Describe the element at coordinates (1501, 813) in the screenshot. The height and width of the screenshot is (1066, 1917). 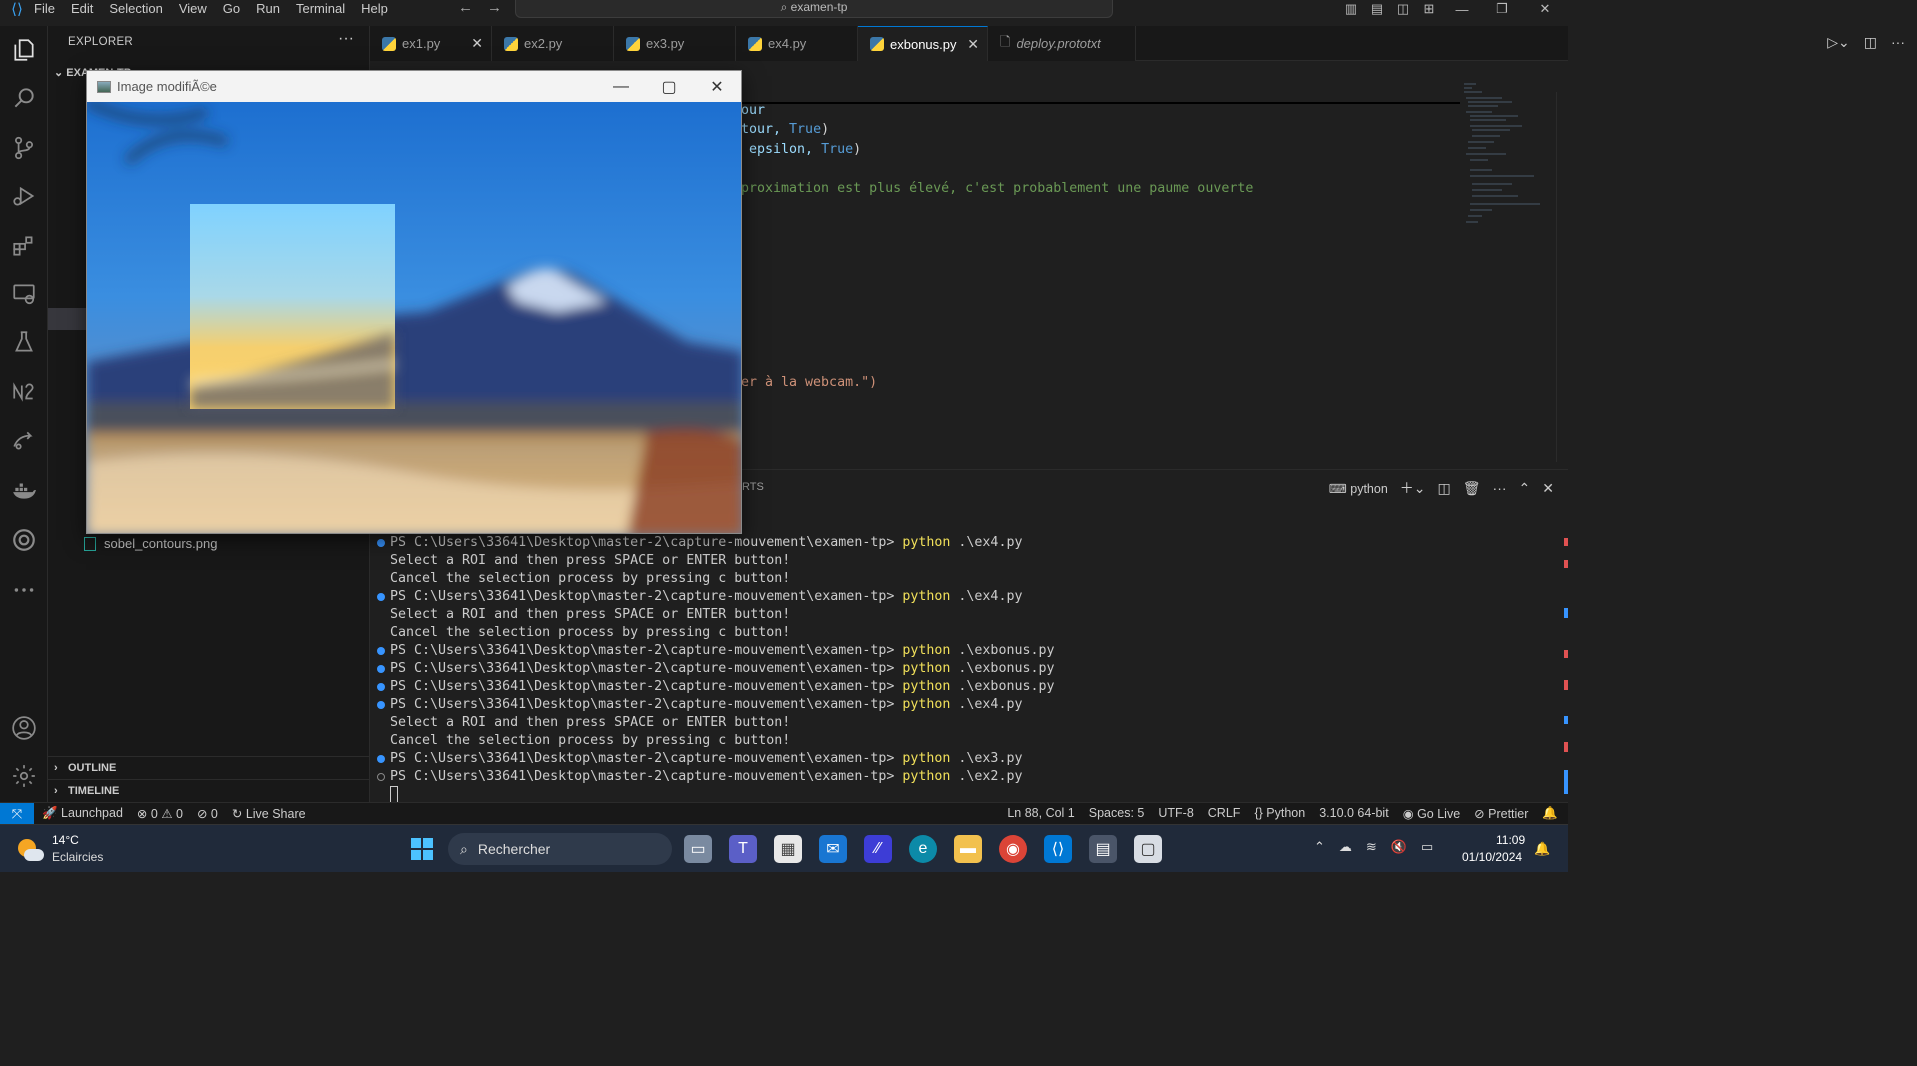
I see `prettier-item: ⊘ Prettier` at that location.